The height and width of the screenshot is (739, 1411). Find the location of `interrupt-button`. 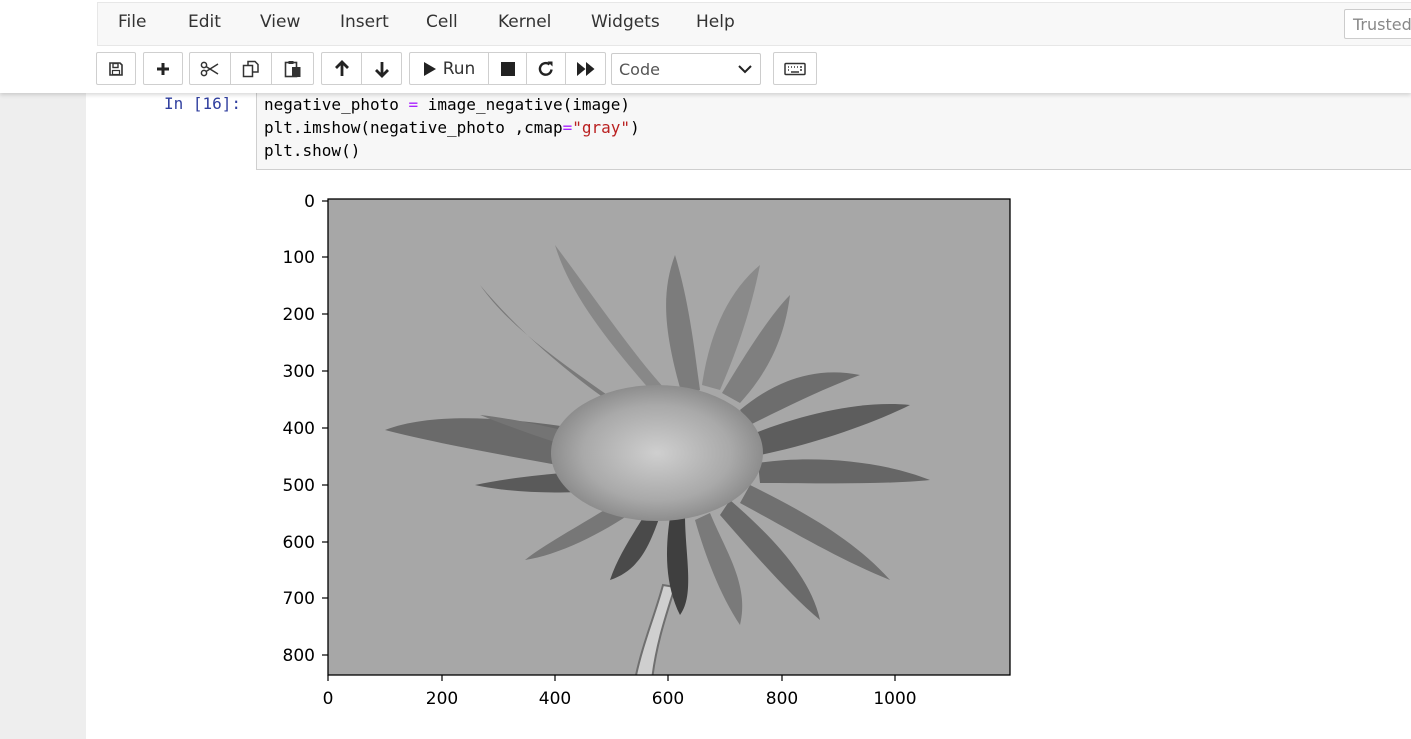

interrupt-button is located at coordinates (507, 68).